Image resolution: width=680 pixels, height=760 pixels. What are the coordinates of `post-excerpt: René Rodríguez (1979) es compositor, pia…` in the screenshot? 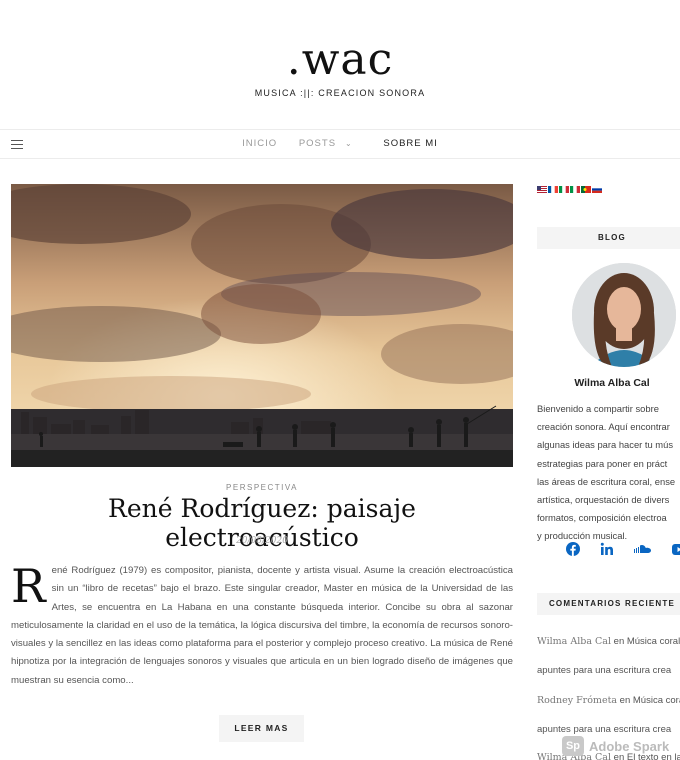 It's located at (262, 626).